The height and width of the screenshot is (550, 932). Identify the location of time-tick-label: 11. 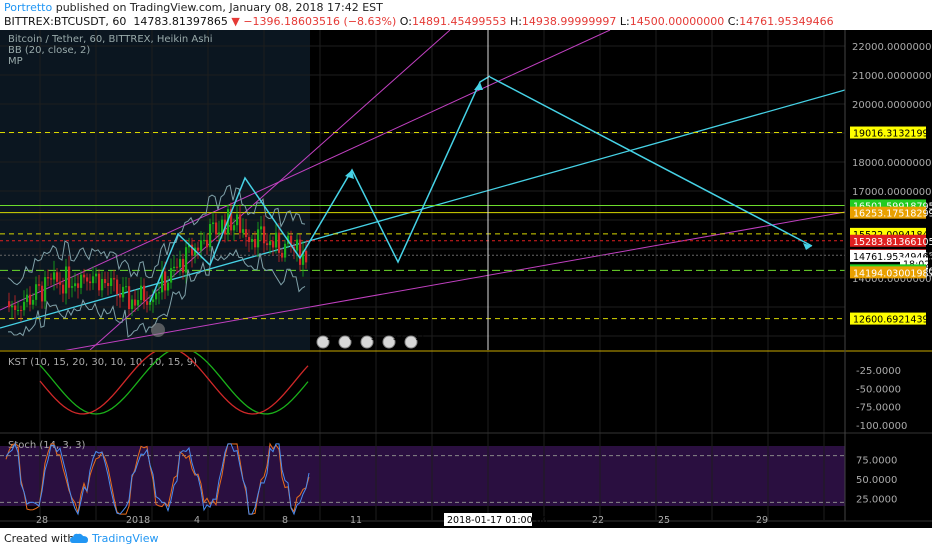
(356, 520).